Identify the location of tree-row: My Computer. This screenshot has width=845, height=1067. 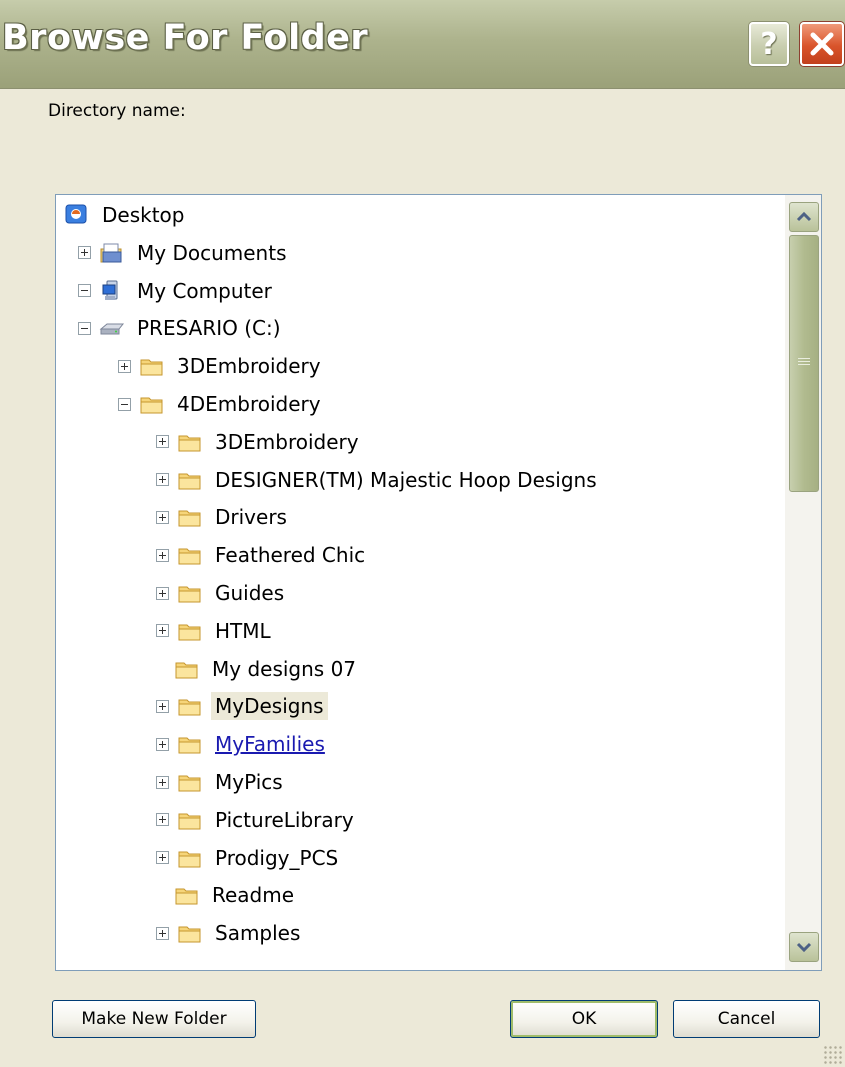
(177, 291).